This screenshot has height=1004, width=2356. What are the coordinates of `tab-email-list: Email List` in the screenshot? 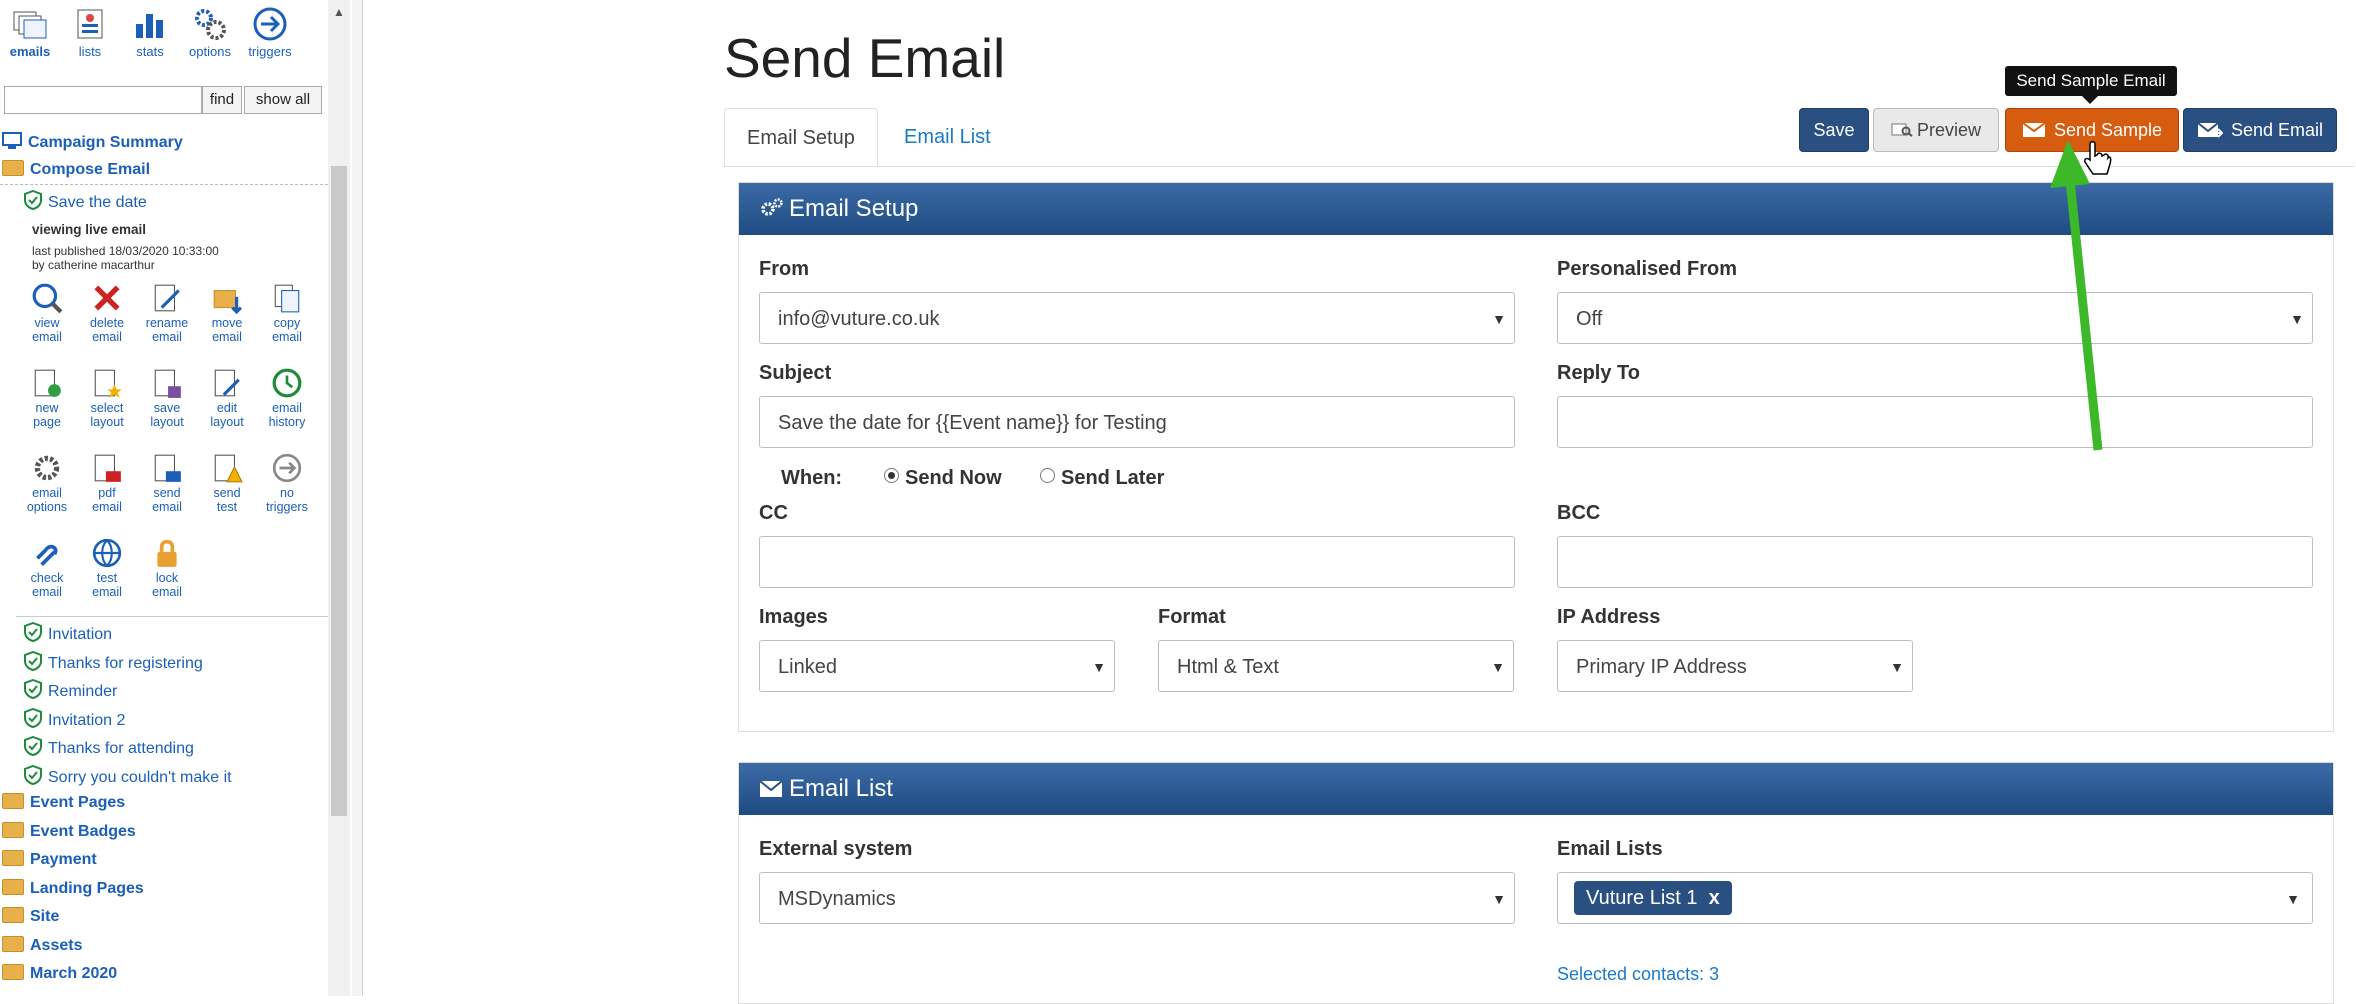 It's located at (947, 137).